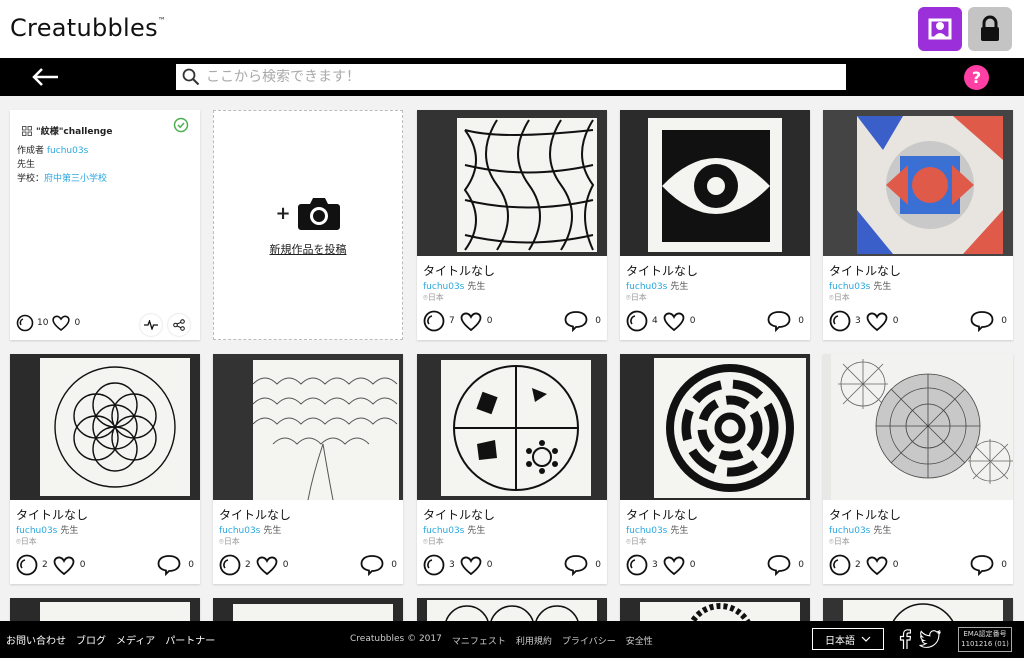 The image size is (1024, 658). Describe the element at coordinates (190, 639) in the screenshot. I see `footer-link-partner: パートナー` at that location.